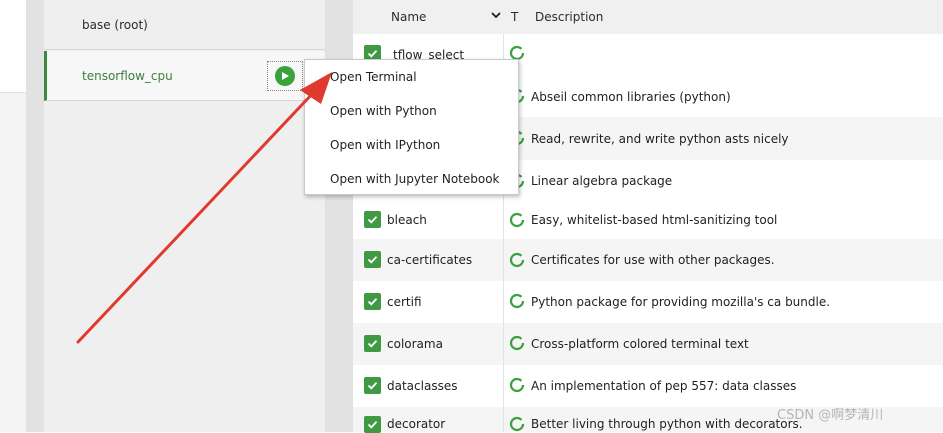  Describe the element at coordinates (411, 111) in the screenshot. I see `menu-item-open-with-python: Open with Python` at that location.